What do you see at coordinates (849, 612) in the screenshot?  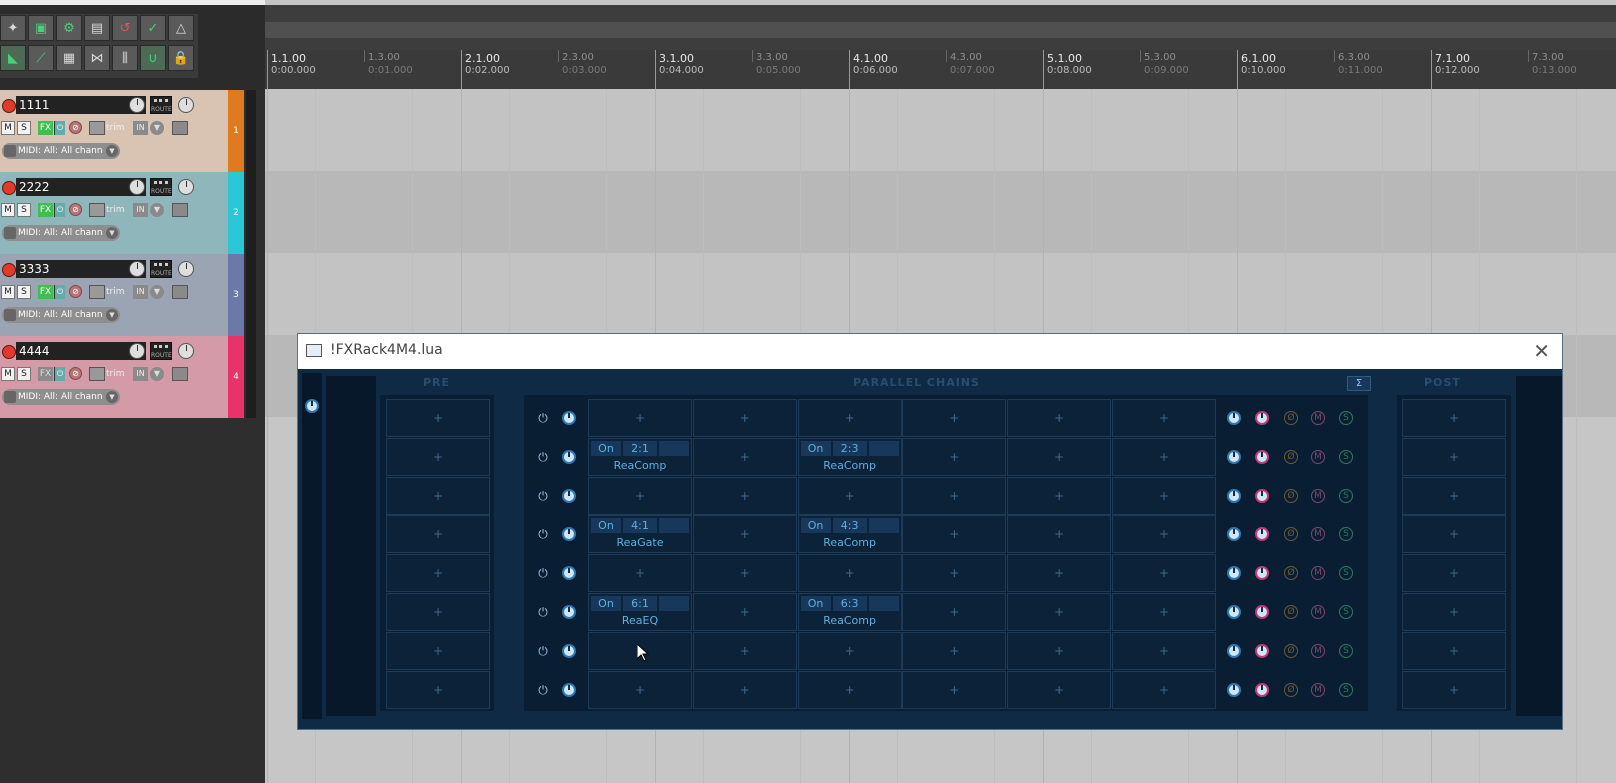 I see `fx-slot: On 6:3 ReaComp` at bounding box center [849, 612].